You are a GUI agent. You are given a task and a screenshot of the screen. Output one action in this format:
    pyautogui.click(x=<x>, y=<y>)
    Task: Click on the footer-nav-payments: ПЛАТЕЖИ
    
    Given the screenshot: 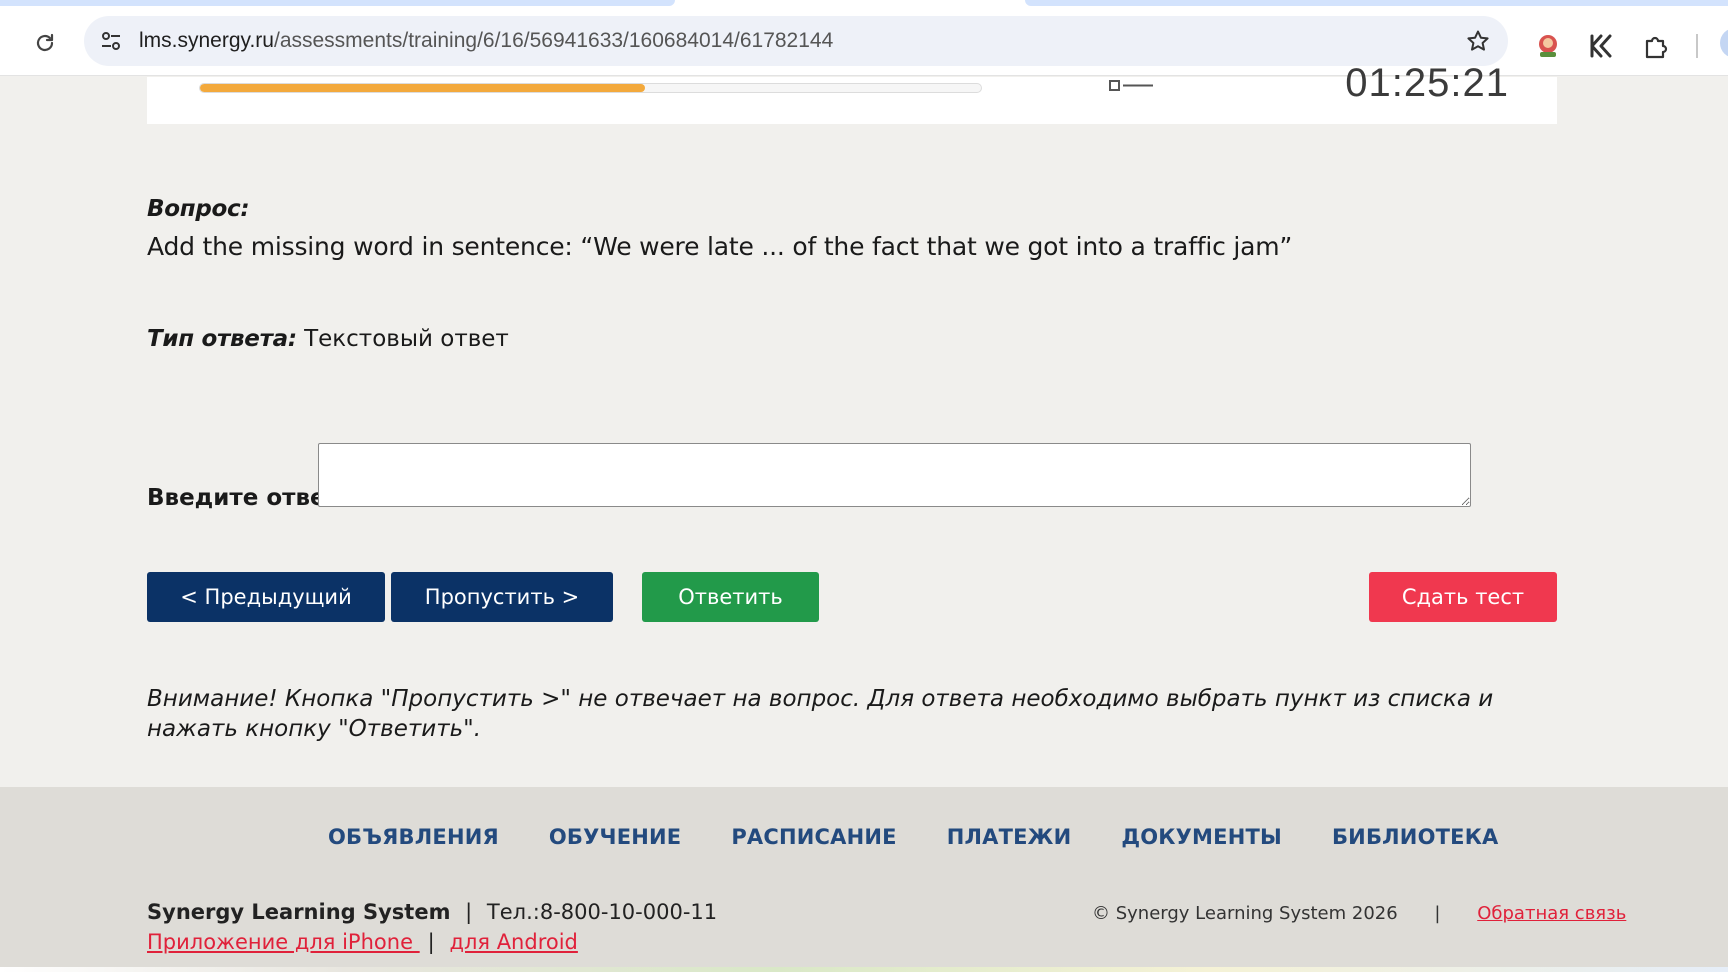 What is the action you would take?
    pyautogui.click(x=1009, y=837)
    